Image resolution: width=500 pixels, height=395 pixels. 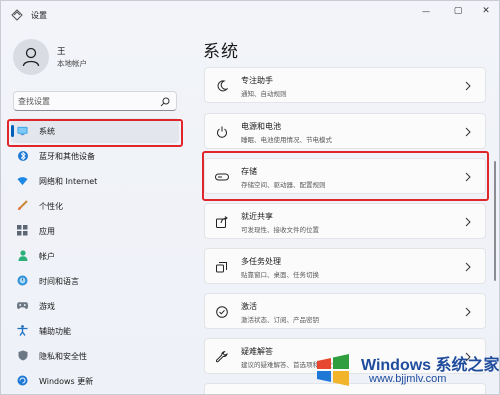 What do you see at coordinates (222, 132) in the screenshot?
I see `power-icon` at bounding box center [222, 132].